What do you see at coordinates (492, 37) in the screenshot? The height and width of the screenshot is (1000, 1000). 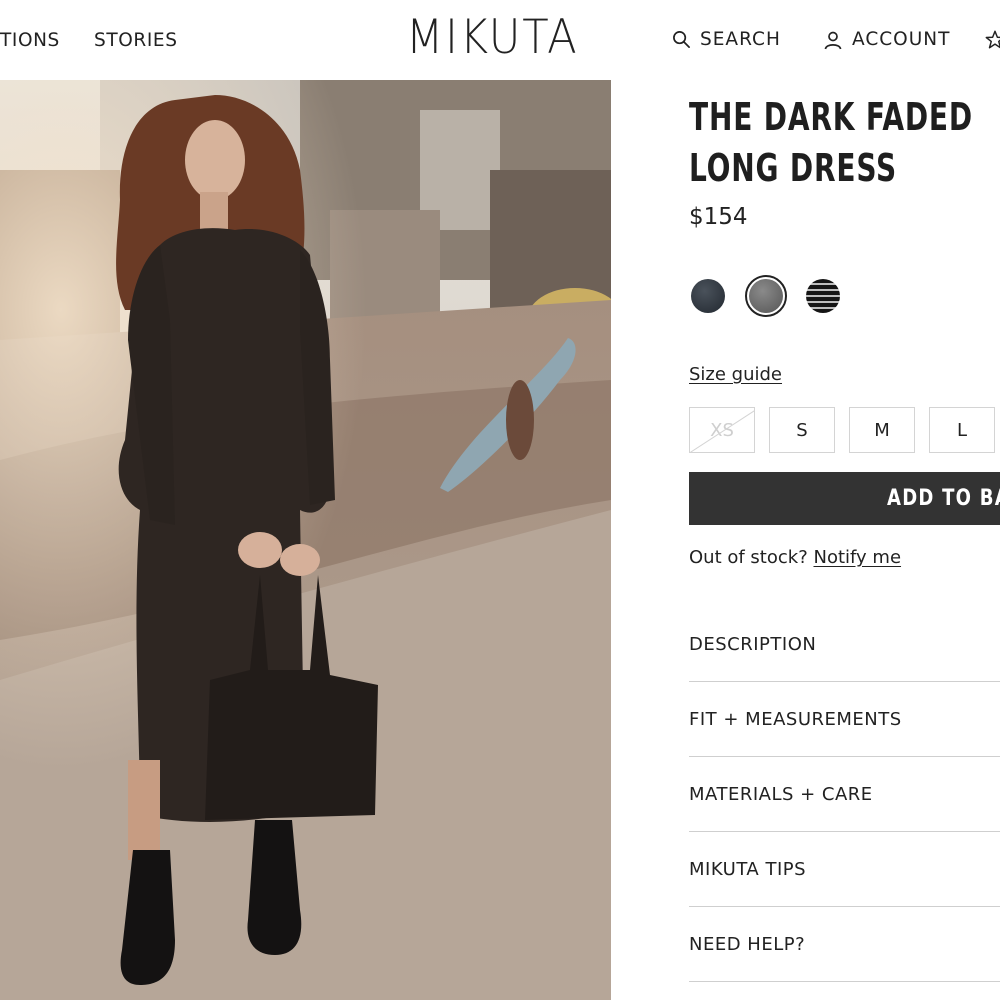 I see `brand-logo: MIKUTA` at bounding box center [492, 37].